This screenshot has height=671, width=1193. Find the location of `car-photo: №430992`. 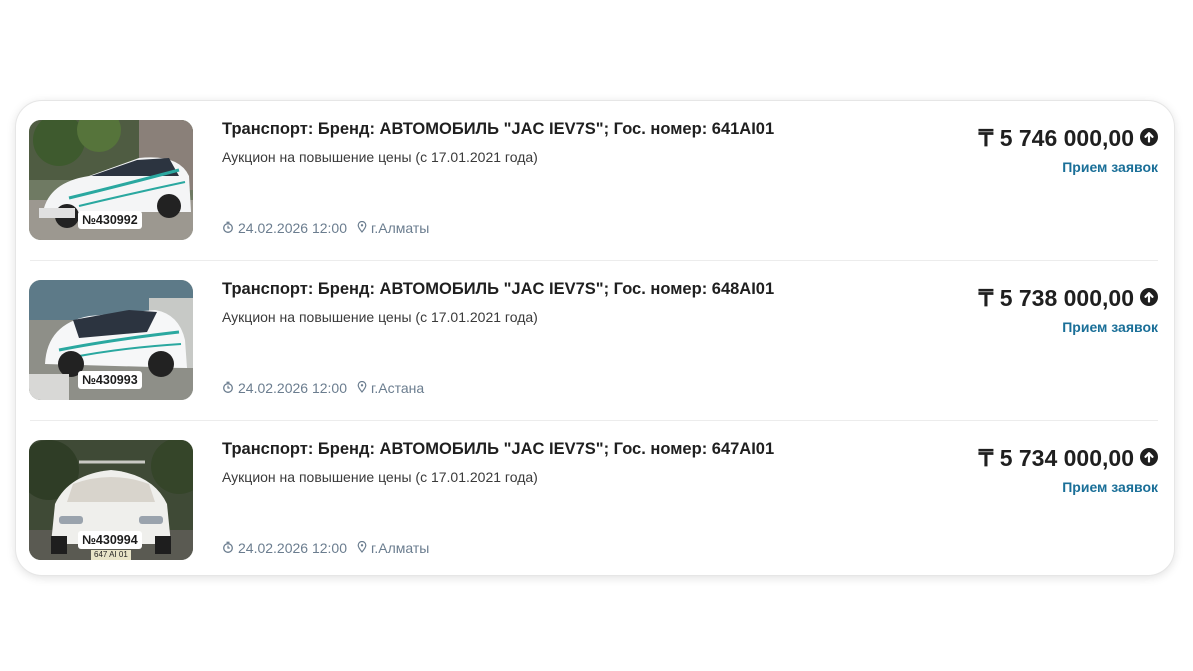

car-photo: №430992 is located at coordinates (111, 180).